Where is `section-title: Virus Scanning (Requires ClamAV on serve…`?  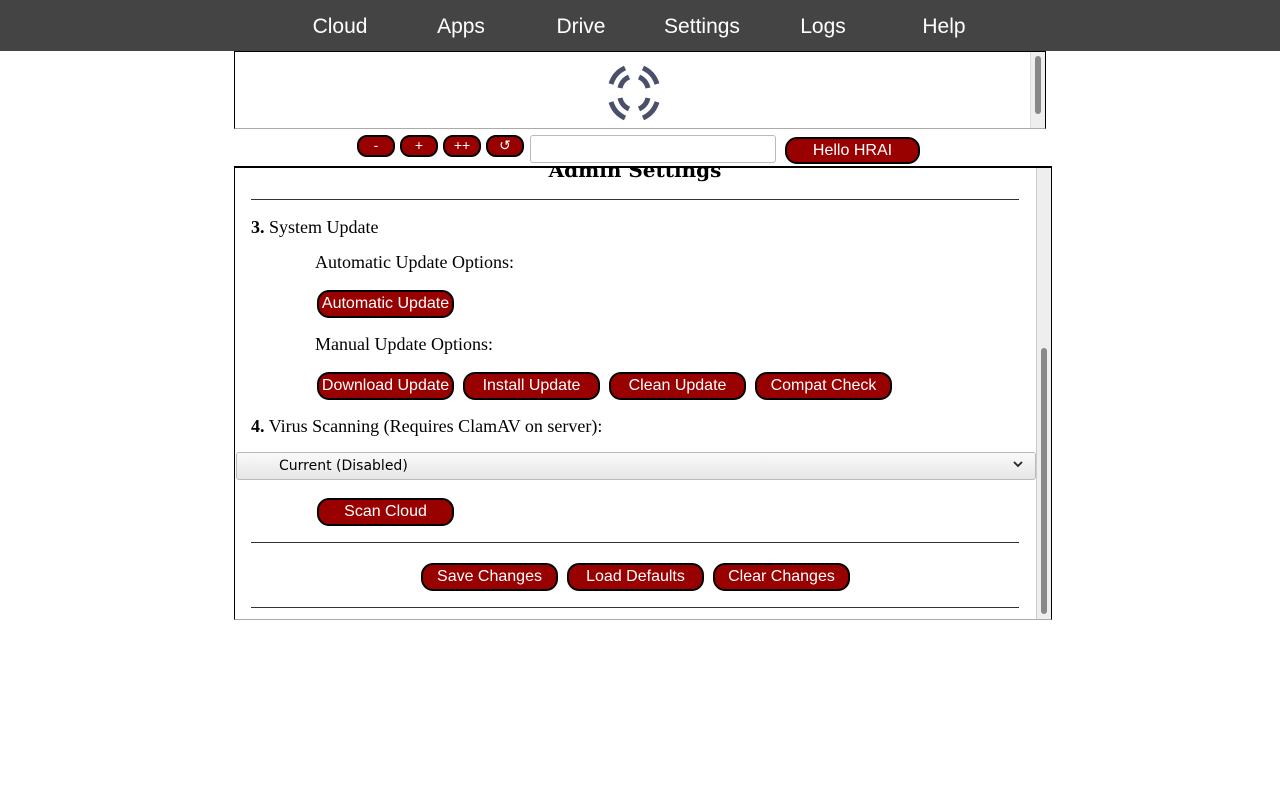 section-title: Virus Scanning (Requires ClamAV on serve… is located at coordinates (435, 426).